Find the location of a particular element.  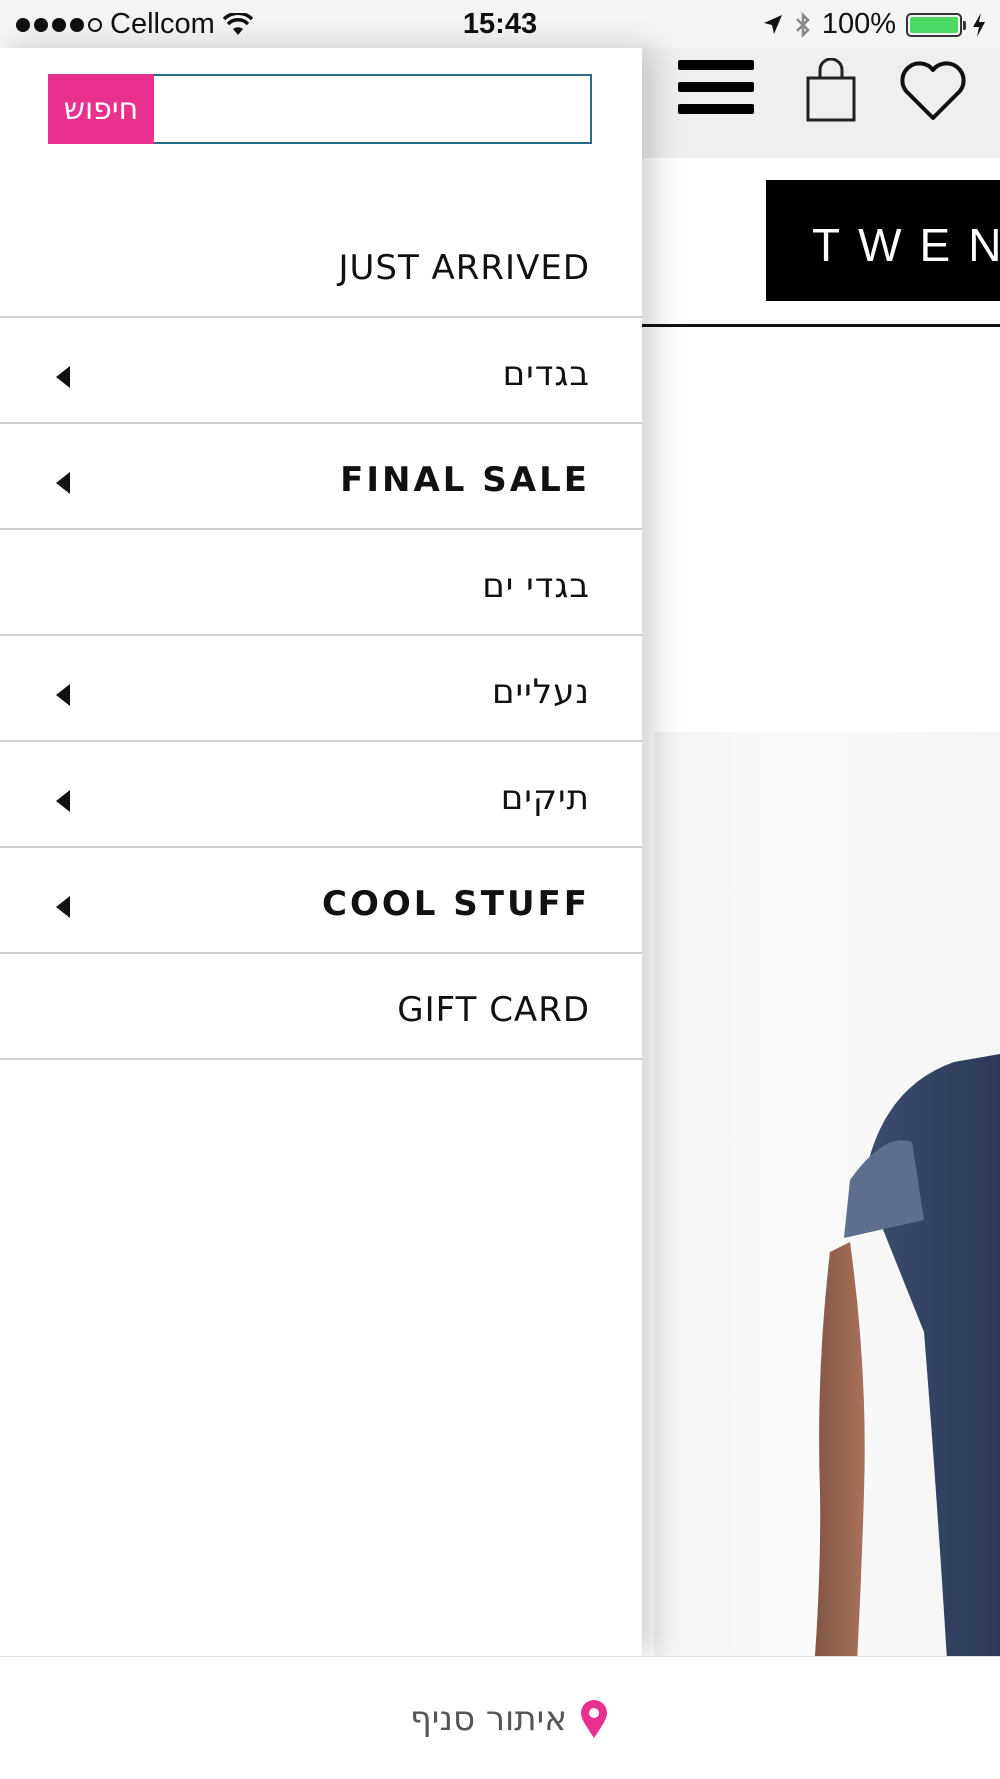

status-bar: Cellcom 15:43 100% is located at coordinates (500, 24).